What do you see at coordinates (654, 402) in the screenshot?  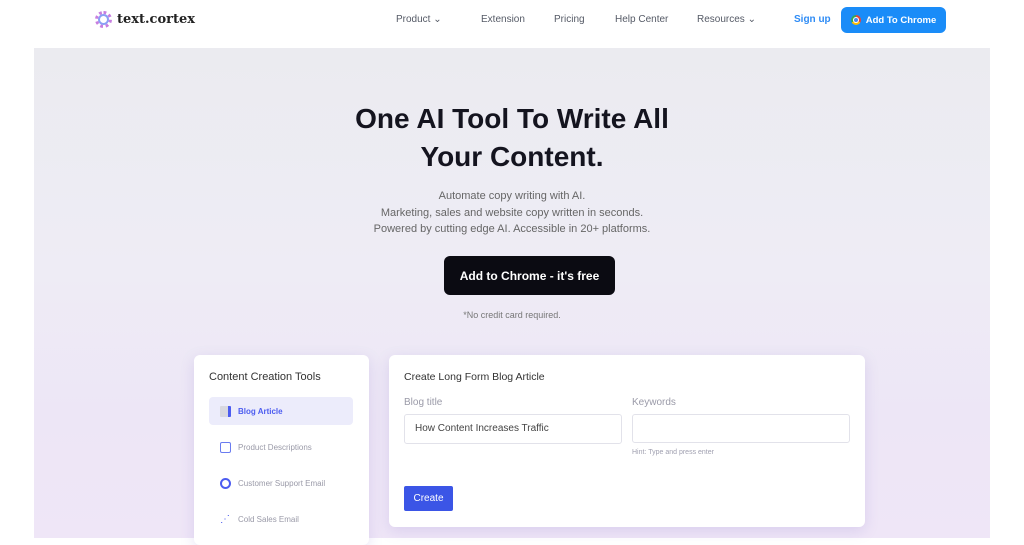 I see `keywords-label: Keywords` at bounding box center [654, 402].